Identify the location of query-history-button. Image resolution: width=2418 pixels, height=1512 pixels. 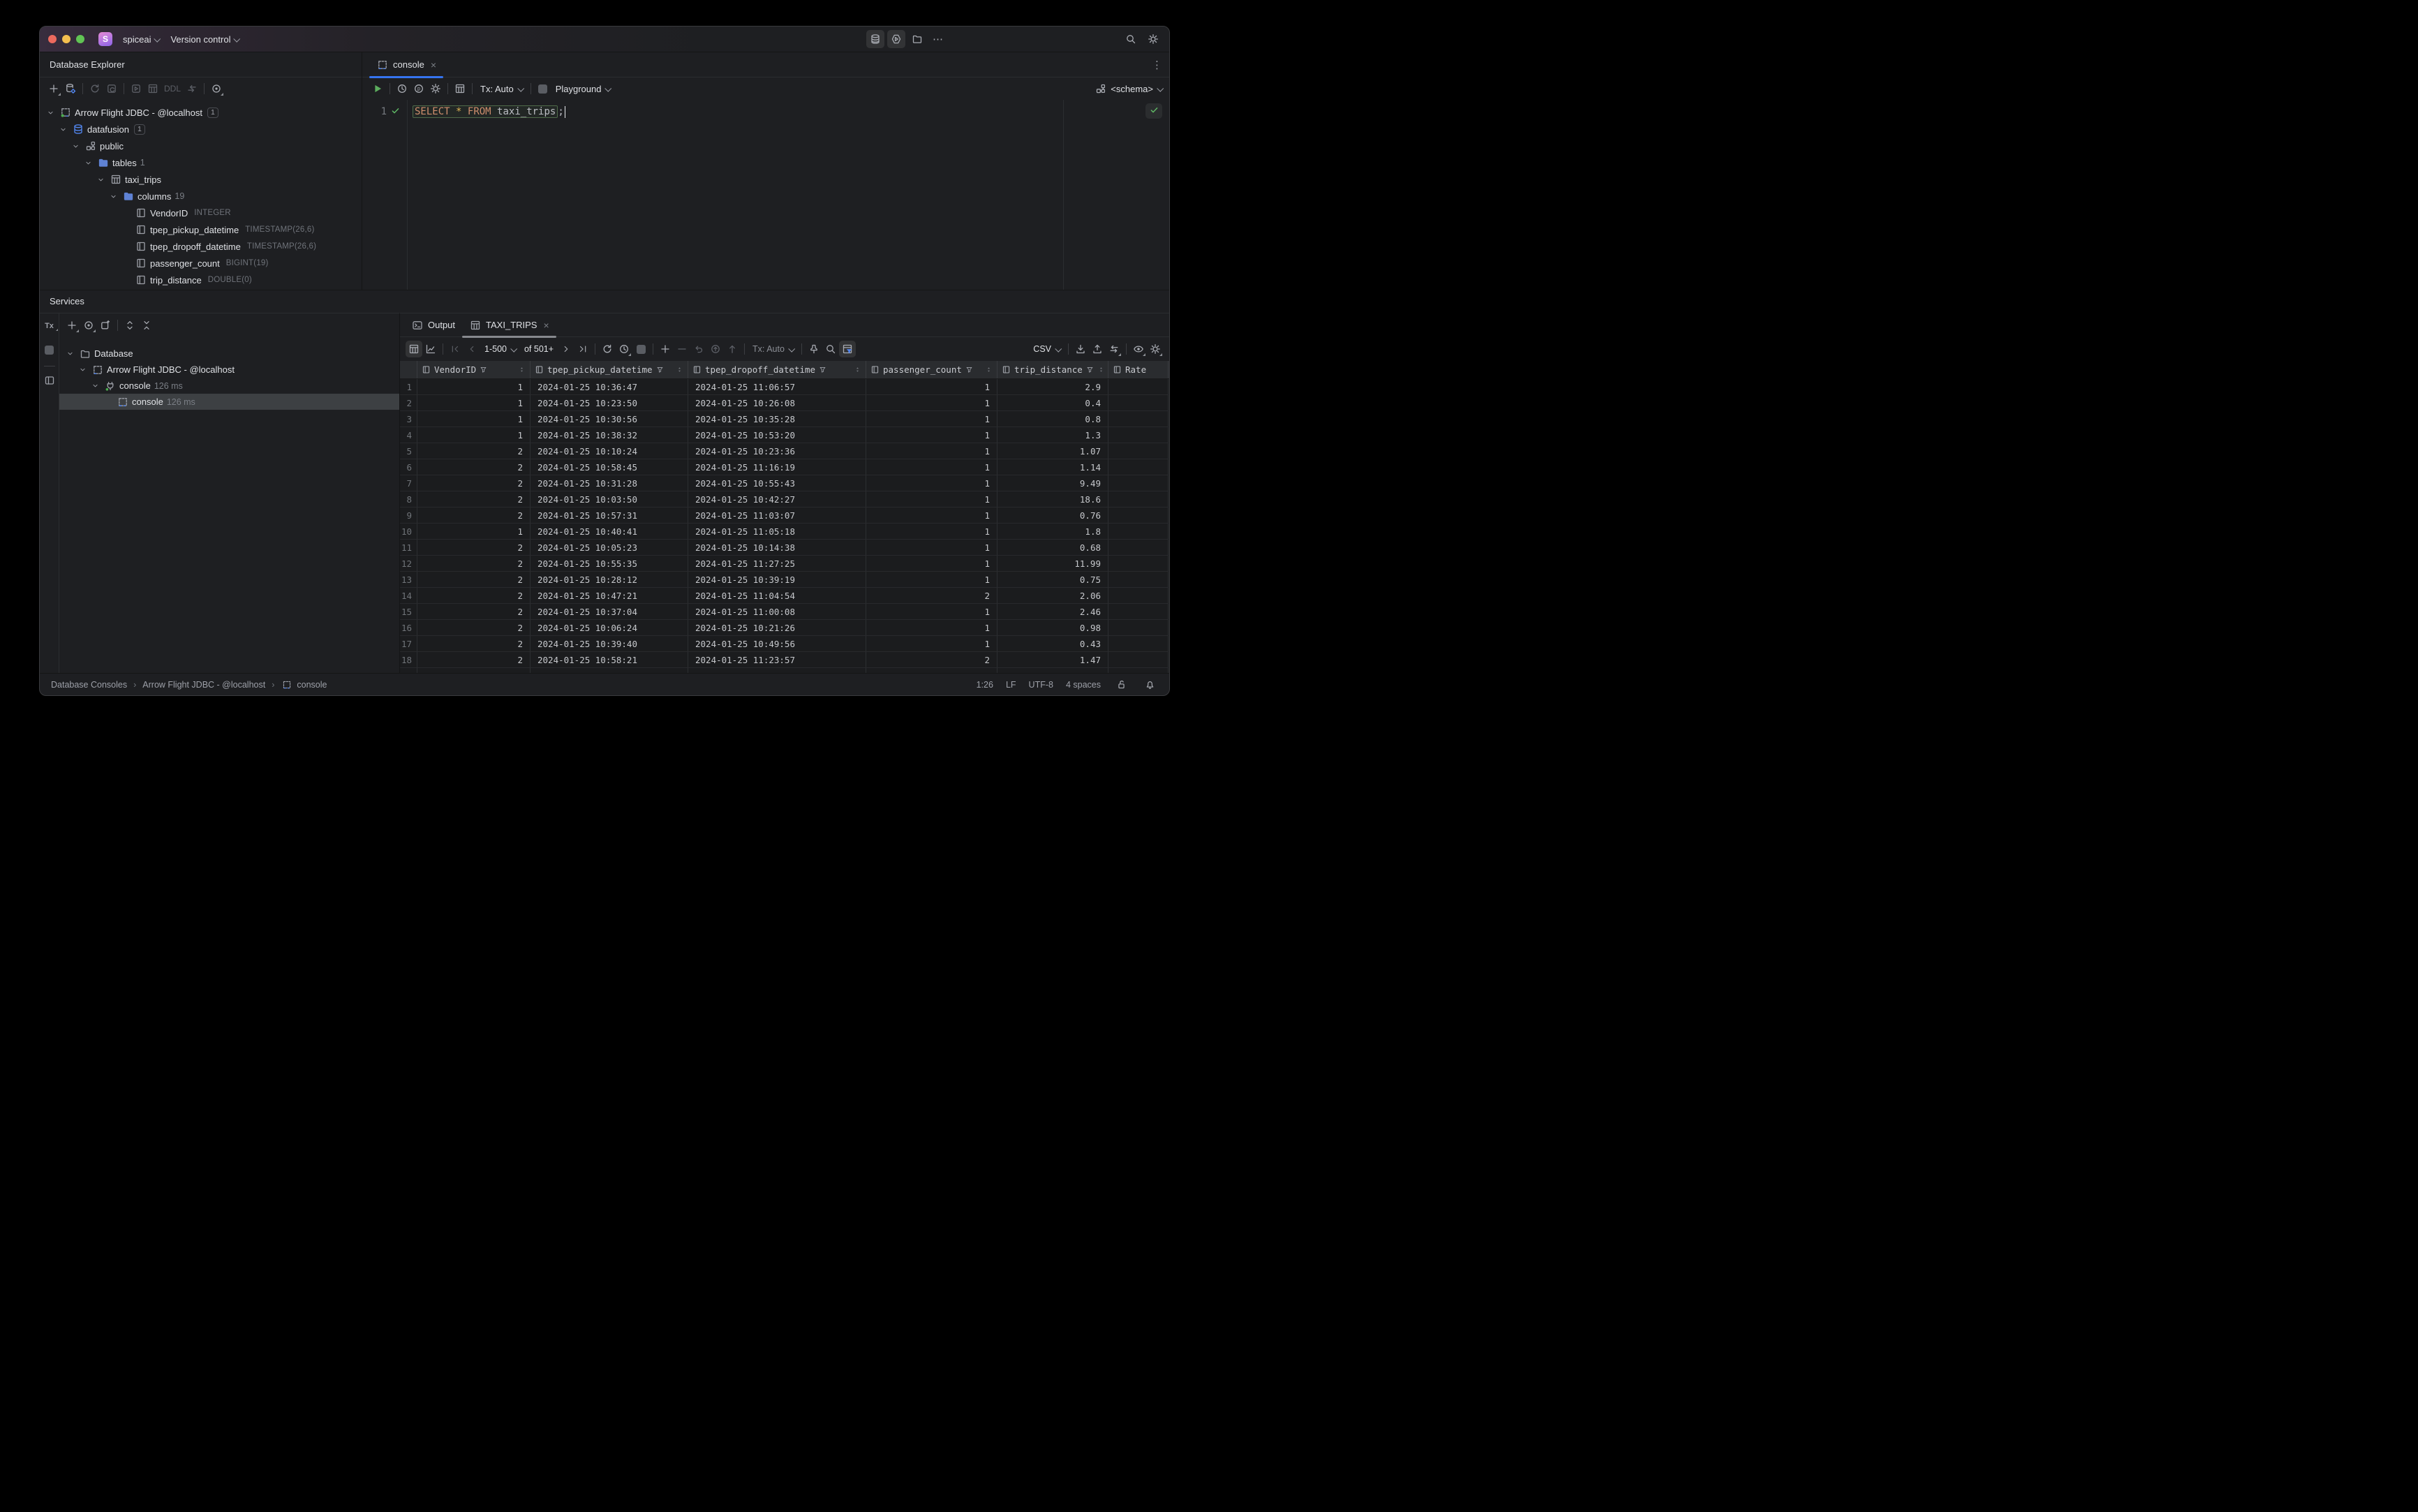
(624, 349).